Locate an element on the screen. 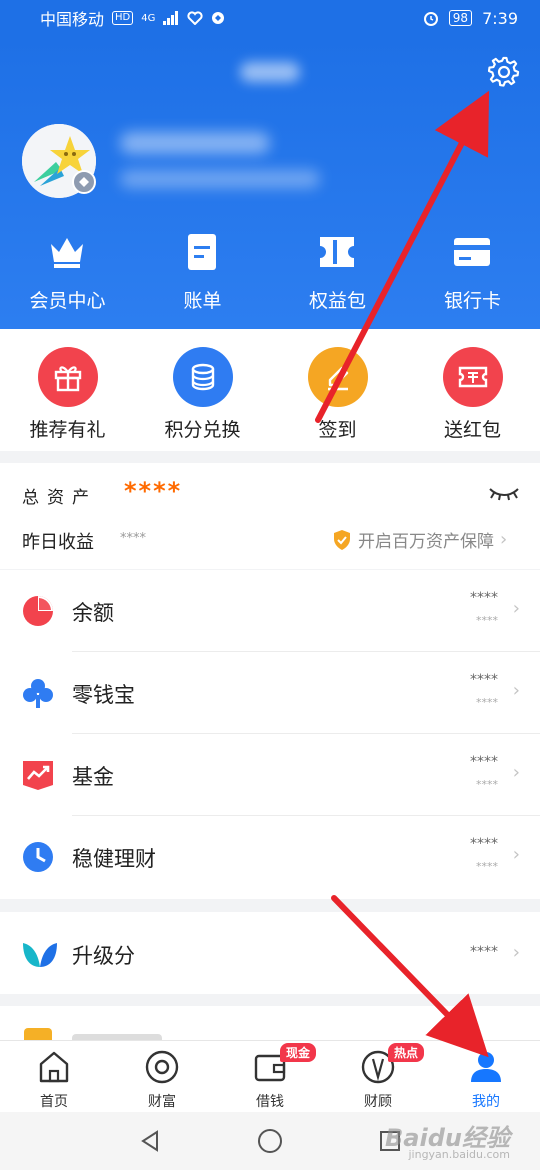 The width and height of the screenshot is (540, 1170). tab-mine: 我的 is located at coordinates (486, 1077).